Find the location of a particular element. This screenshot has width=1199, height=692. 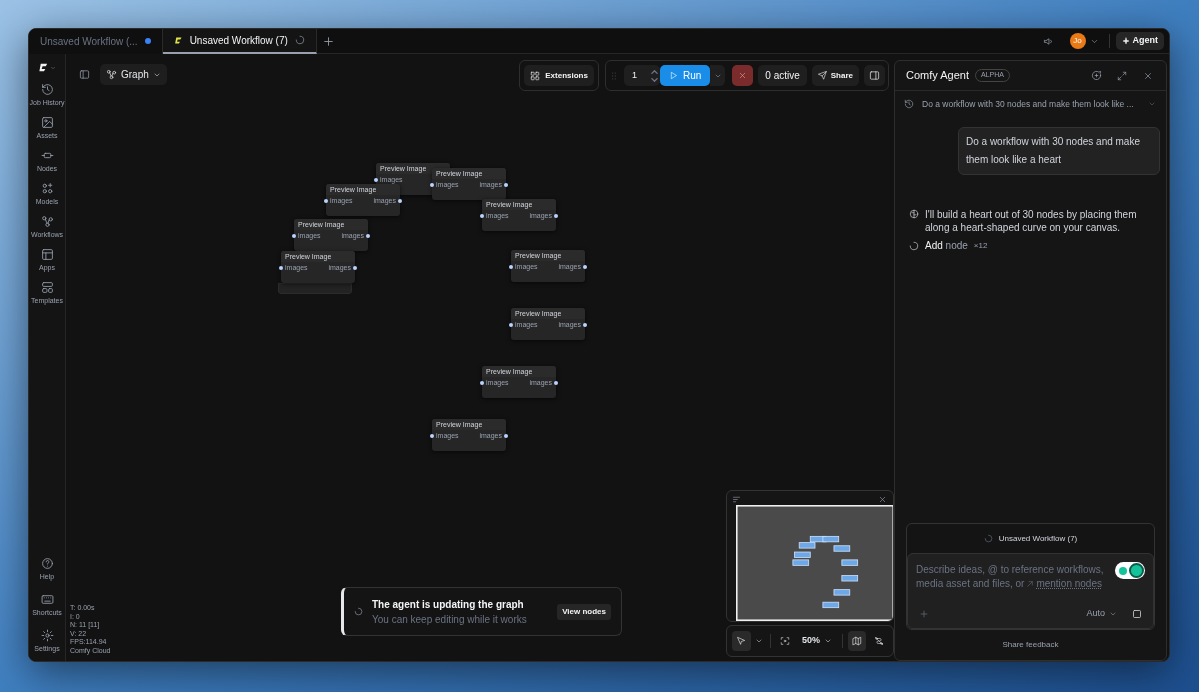

chat-plus-icon is located at coordinates (1096, 75).